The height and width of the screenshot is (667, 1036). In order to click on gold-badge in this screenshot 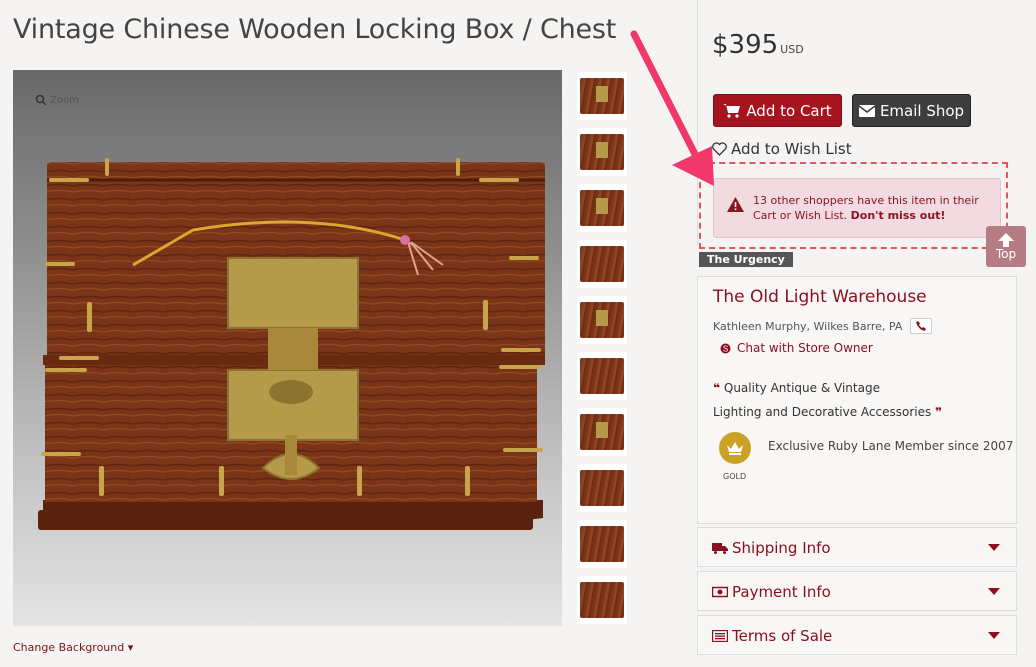, I will do `click(735, 448)`.